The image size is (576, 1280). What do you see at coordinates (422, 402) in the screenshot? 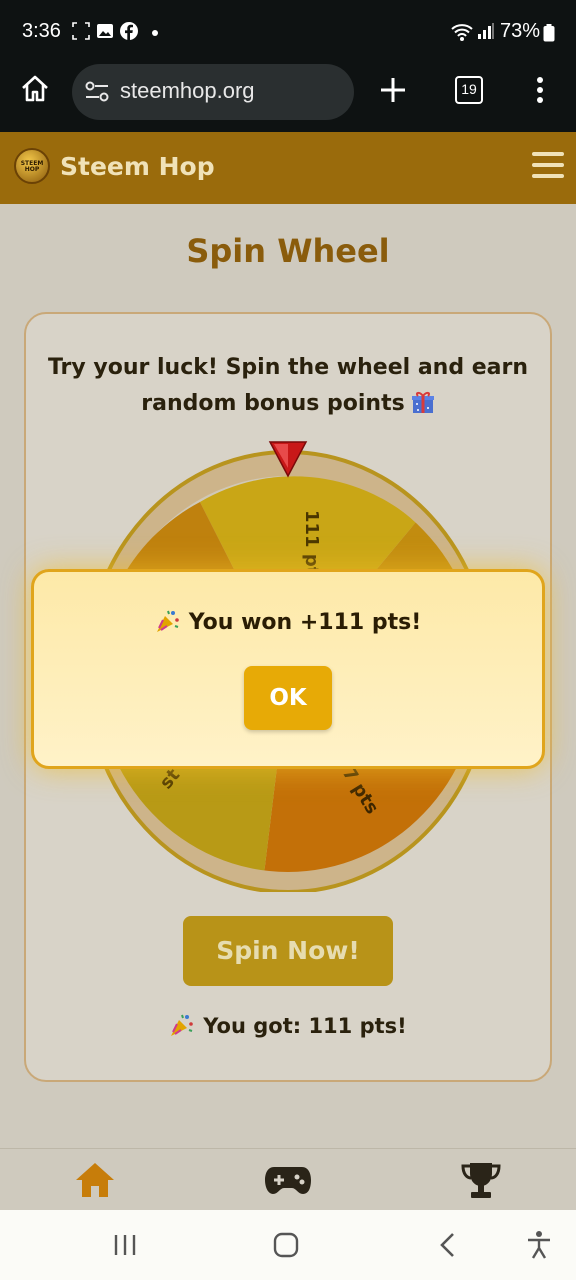
I see `gift-icon` at bounding box center [422, 402].